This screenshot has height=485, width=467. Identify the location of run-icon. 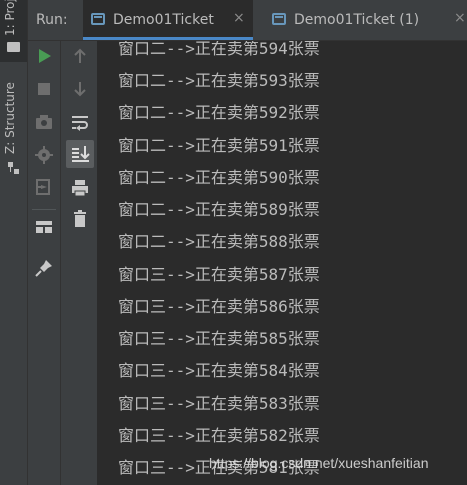
(44, 56).